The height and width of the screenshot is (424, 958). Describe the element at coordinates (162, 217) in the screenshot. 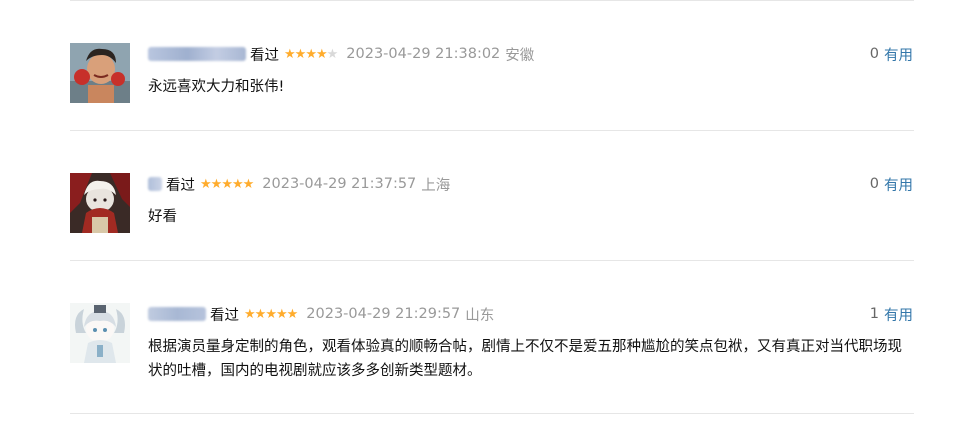

I see `comment-text: 好看` at that location.